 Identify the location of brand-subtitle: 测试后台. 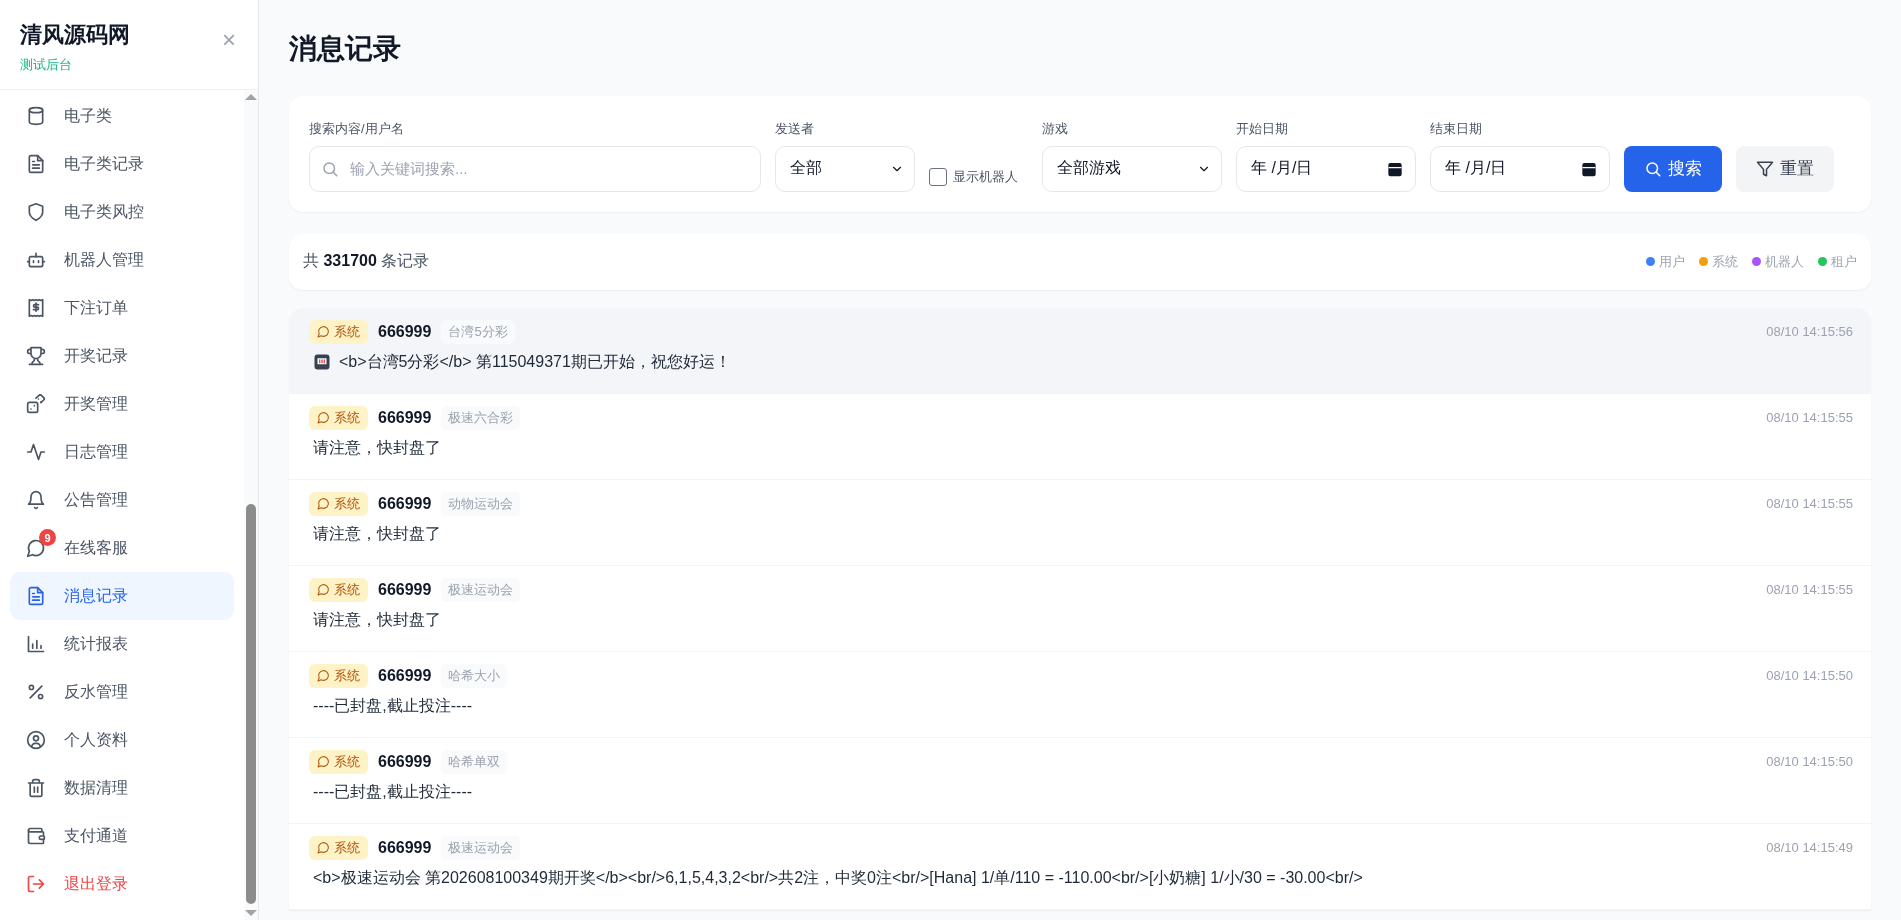
(46, 65).